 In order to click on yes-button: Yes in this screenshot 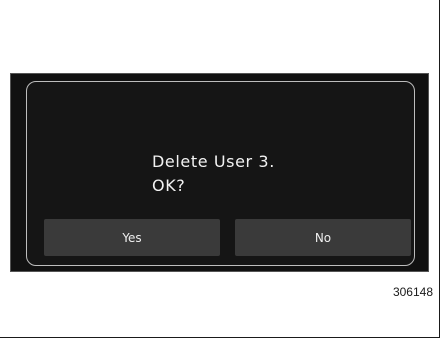, I will do `click(132, 237)`.